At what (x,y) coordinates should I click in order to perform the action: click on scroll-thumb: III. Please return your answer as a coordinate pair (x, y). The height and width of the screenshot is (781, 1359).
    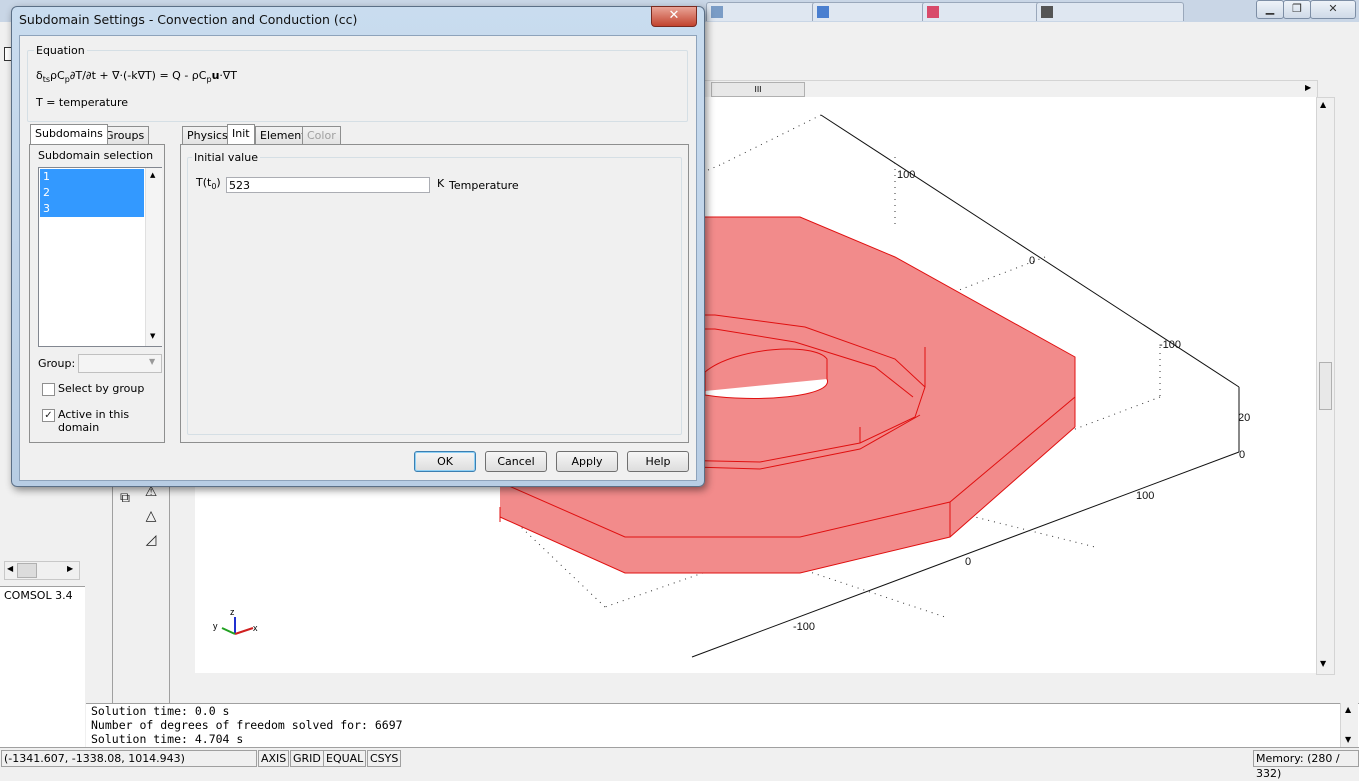
    Looking at the image, I should click on (758, 89).